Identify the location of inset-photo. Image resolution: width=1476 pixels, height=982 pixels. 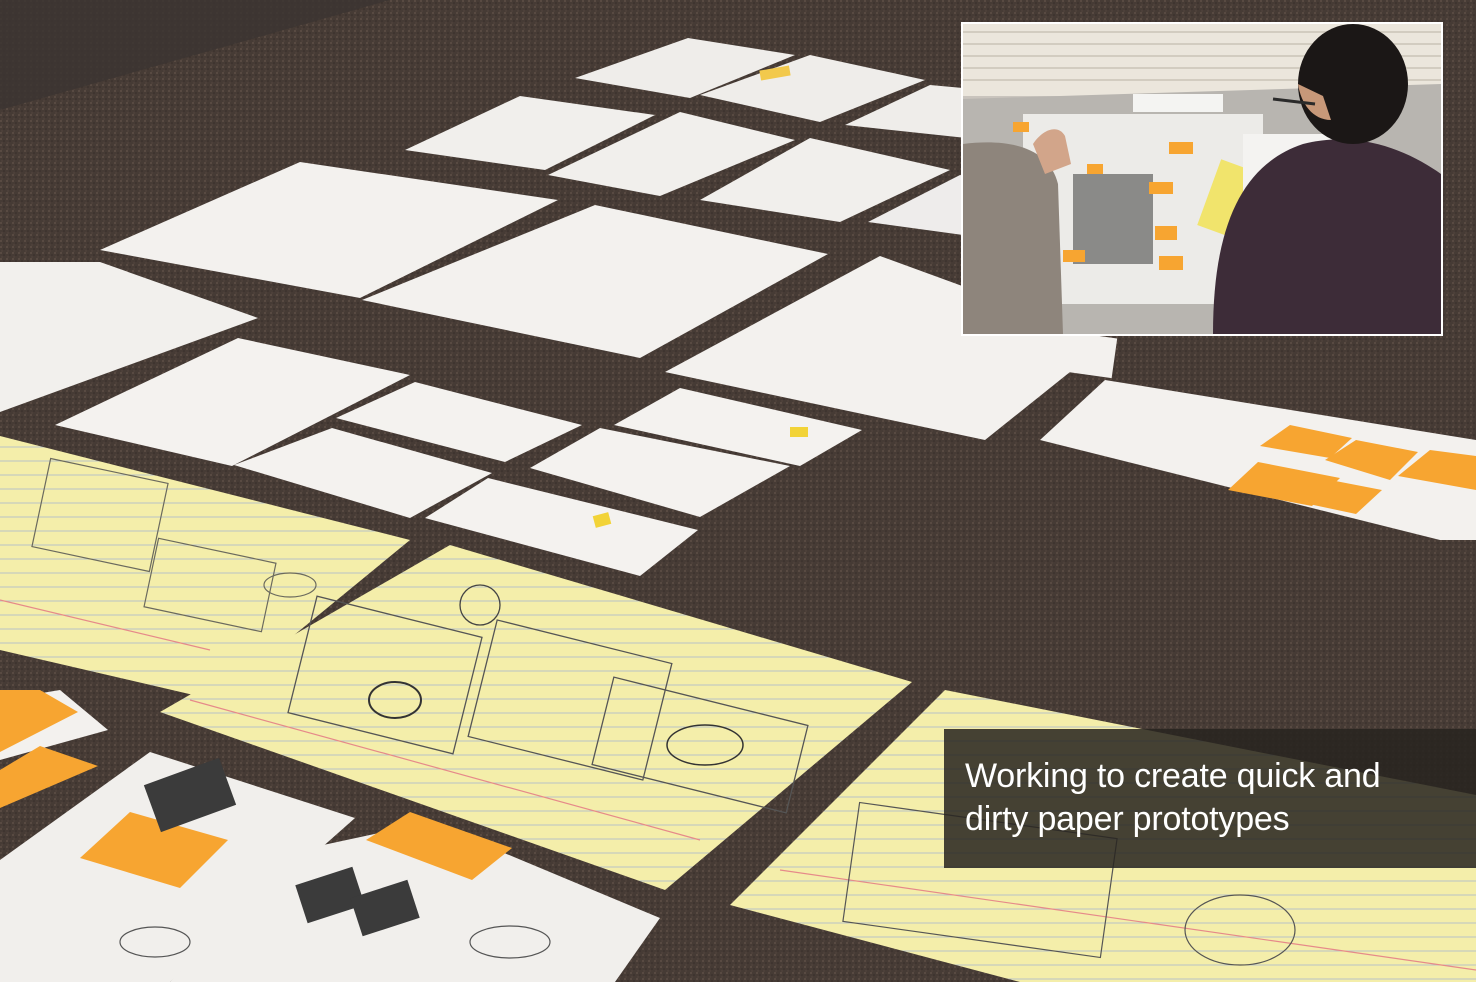
(1202, 179).